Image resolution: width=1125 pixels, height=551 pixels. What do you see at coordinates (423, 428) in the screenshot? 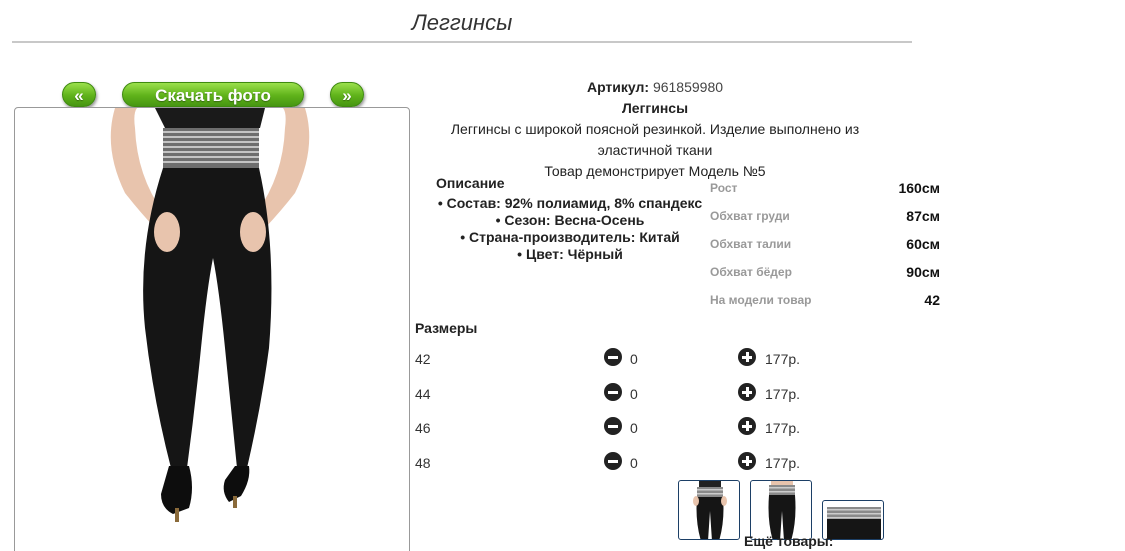
I see `size-value: 46` at bounding box center [423, 428].